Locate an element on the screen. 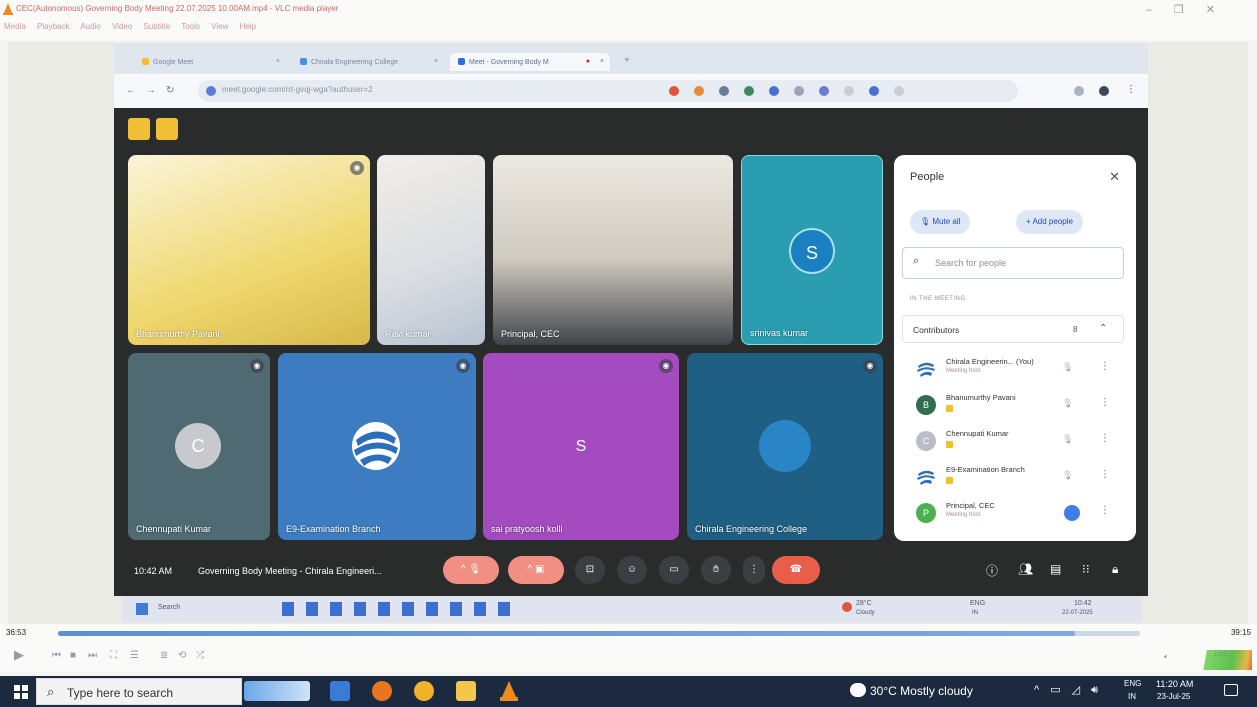 The width and height of the screenshot is (1257, 707). menu-audio: Audio is located at coordinates (90, 26).